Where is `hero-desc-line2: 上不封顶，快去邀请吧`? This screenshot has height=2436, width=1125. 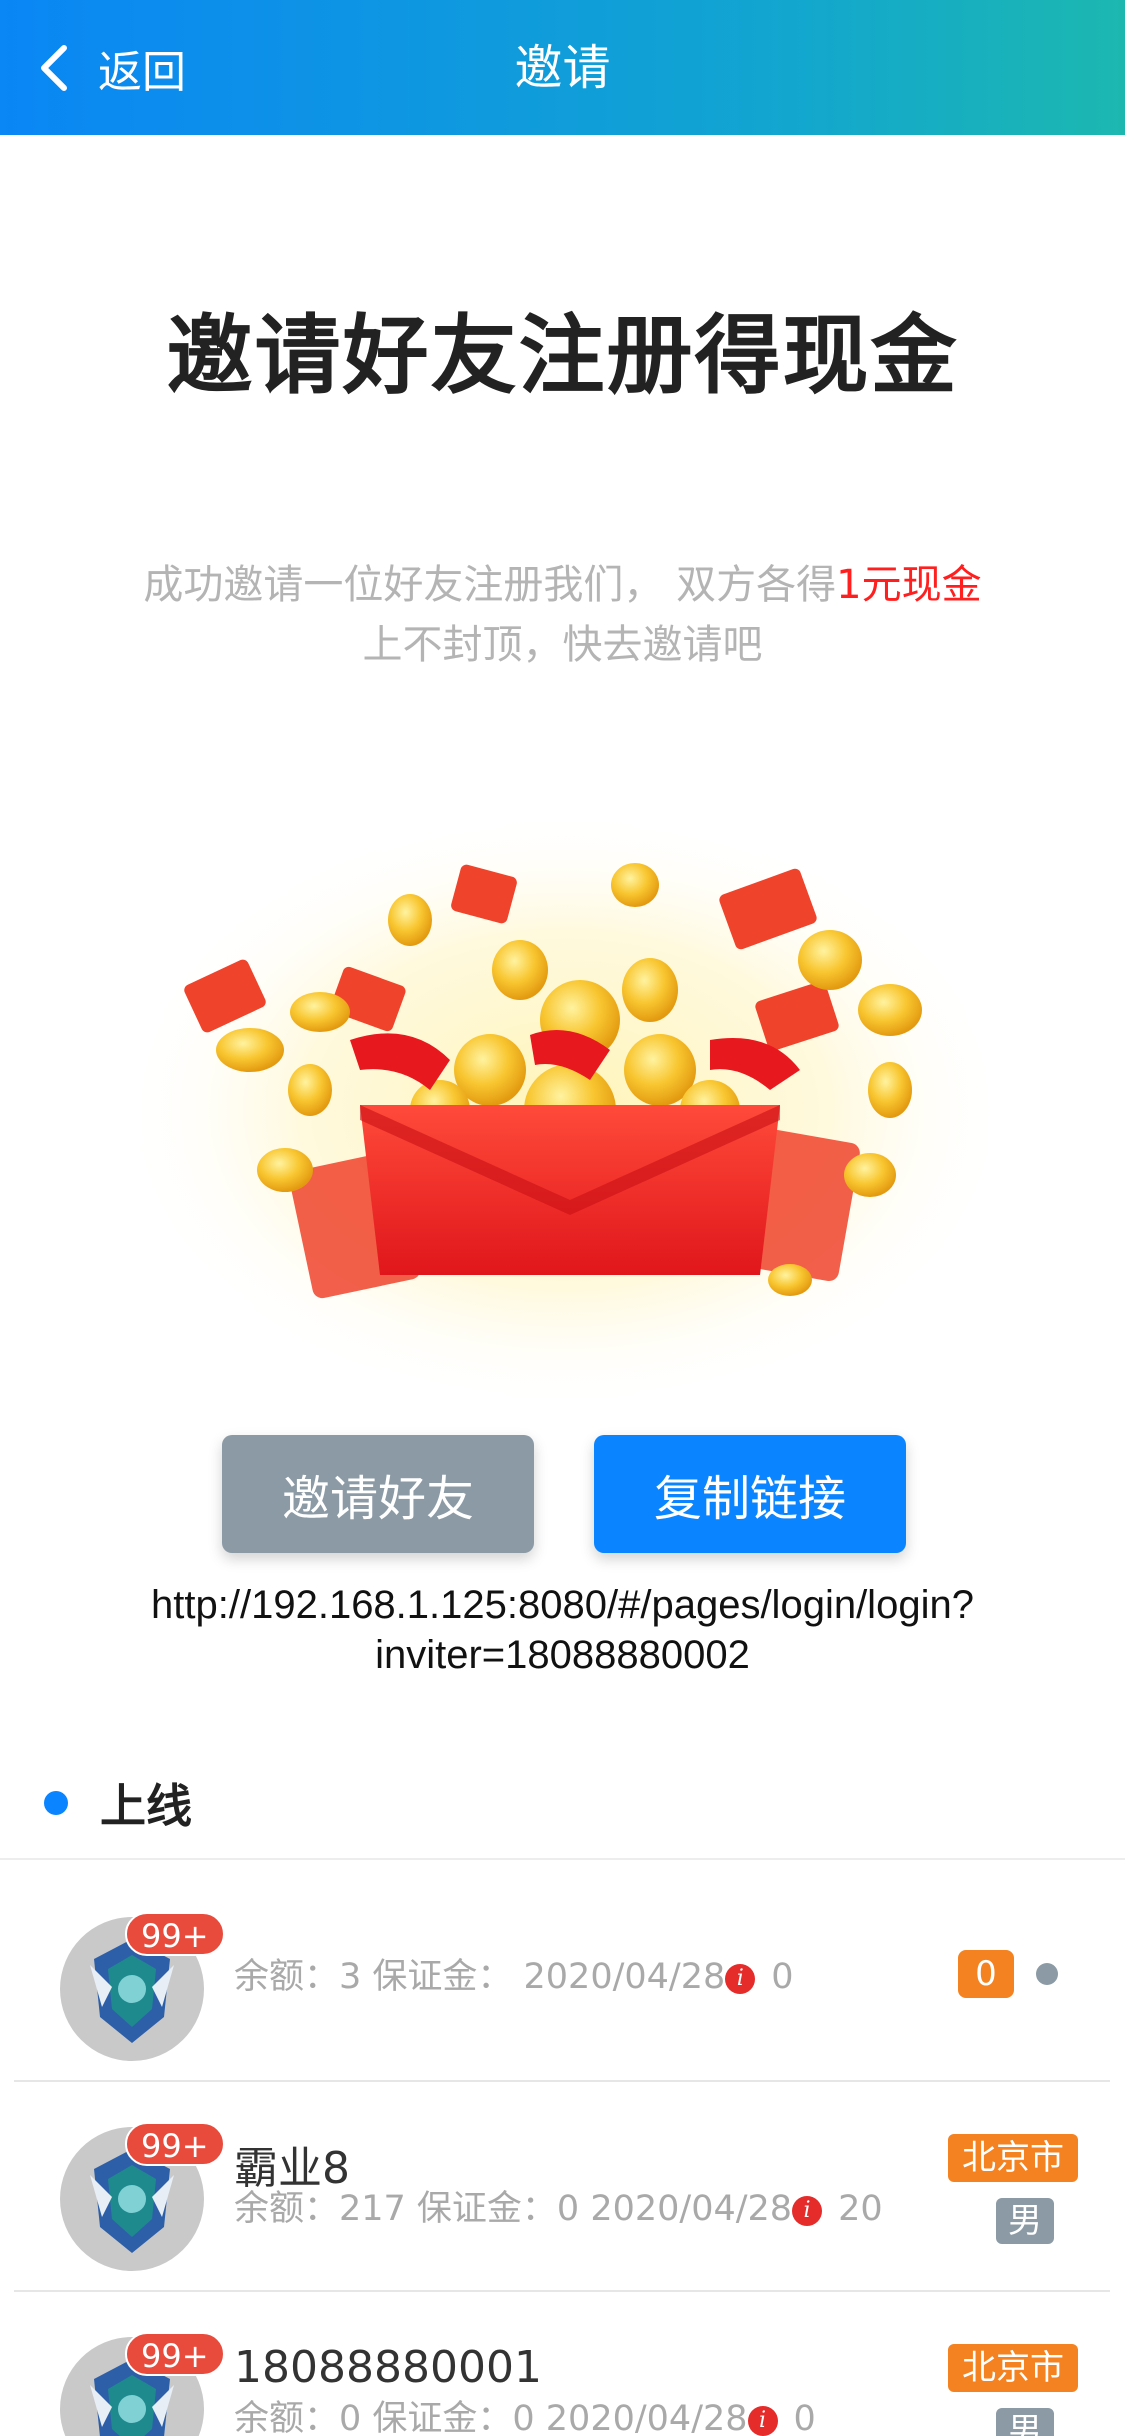 hero-desc-line2: 上不封顶，快去邀请吧 is located at coordinates (562, 645).